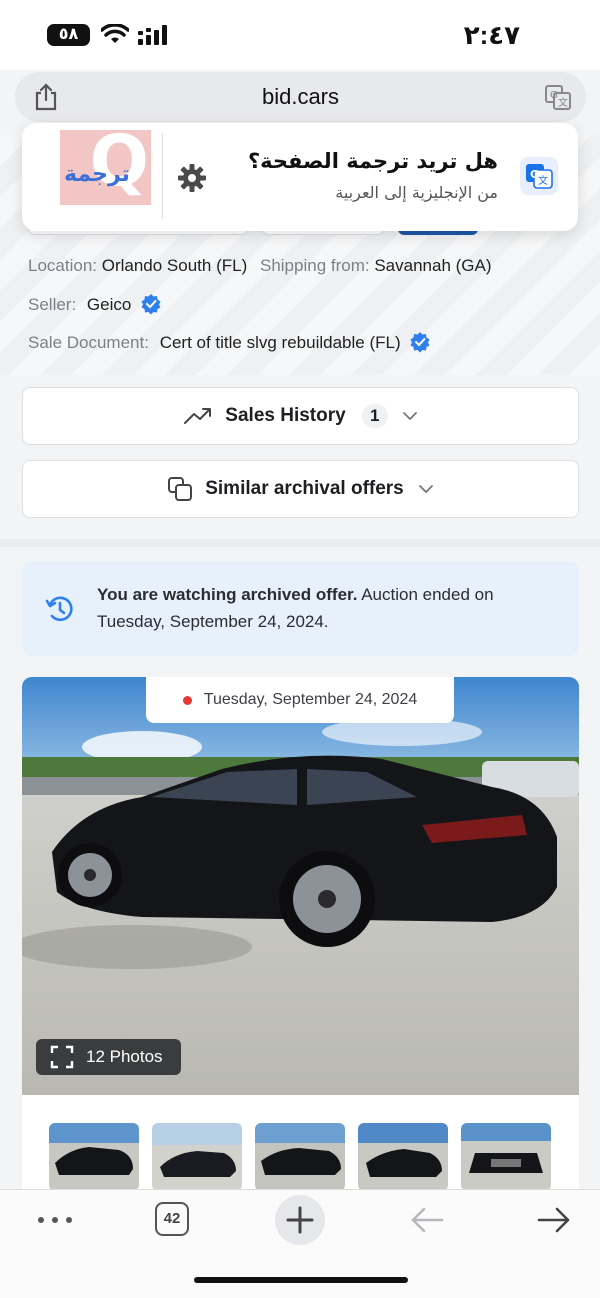  I want to click on sales-history-accordion: Sales History 1, so click(300, 416).